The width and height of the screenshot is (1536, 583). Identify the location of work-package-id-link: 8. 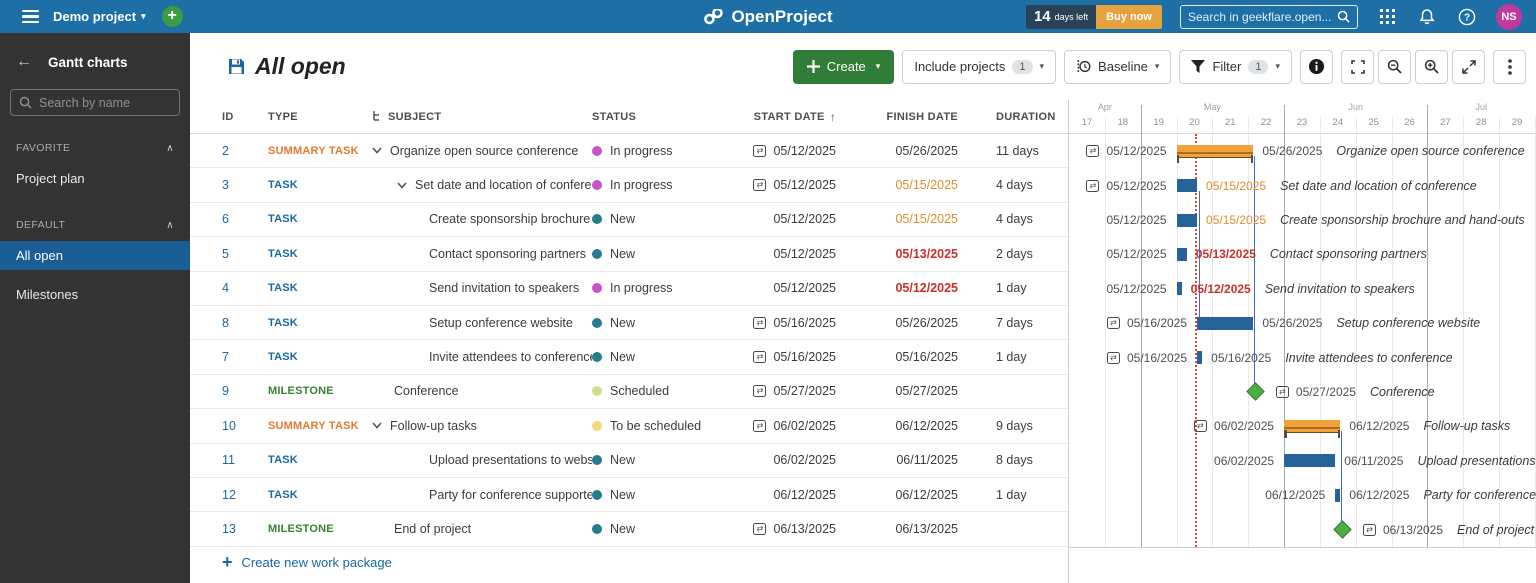
(225, 323).